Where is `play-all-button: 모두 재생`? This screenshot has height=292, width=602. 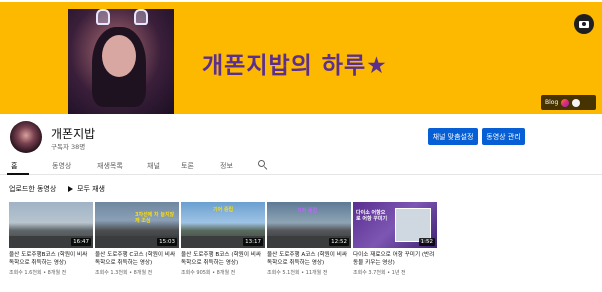
play-all-button: 모두 재생 is located at coordinates (86, 189).